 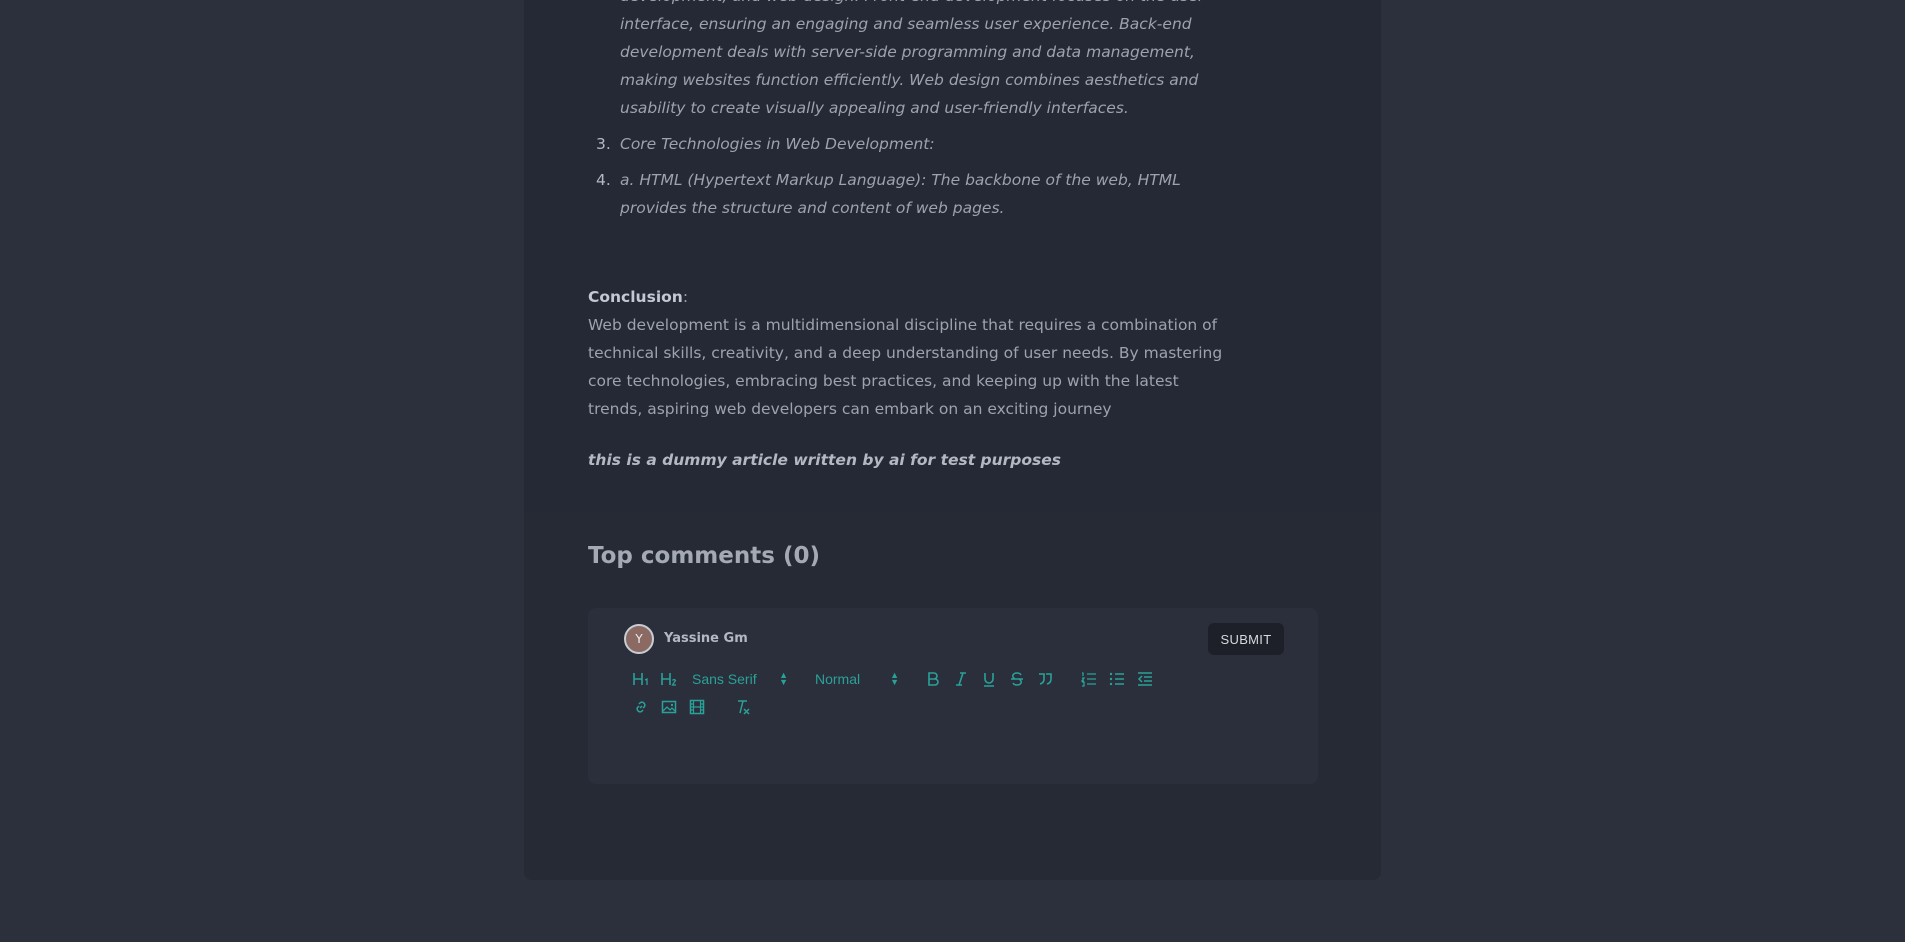 What do you see at coordinates (641, 707) in the screenshot?
I see `link-icon` at bounding box center [641, 707].